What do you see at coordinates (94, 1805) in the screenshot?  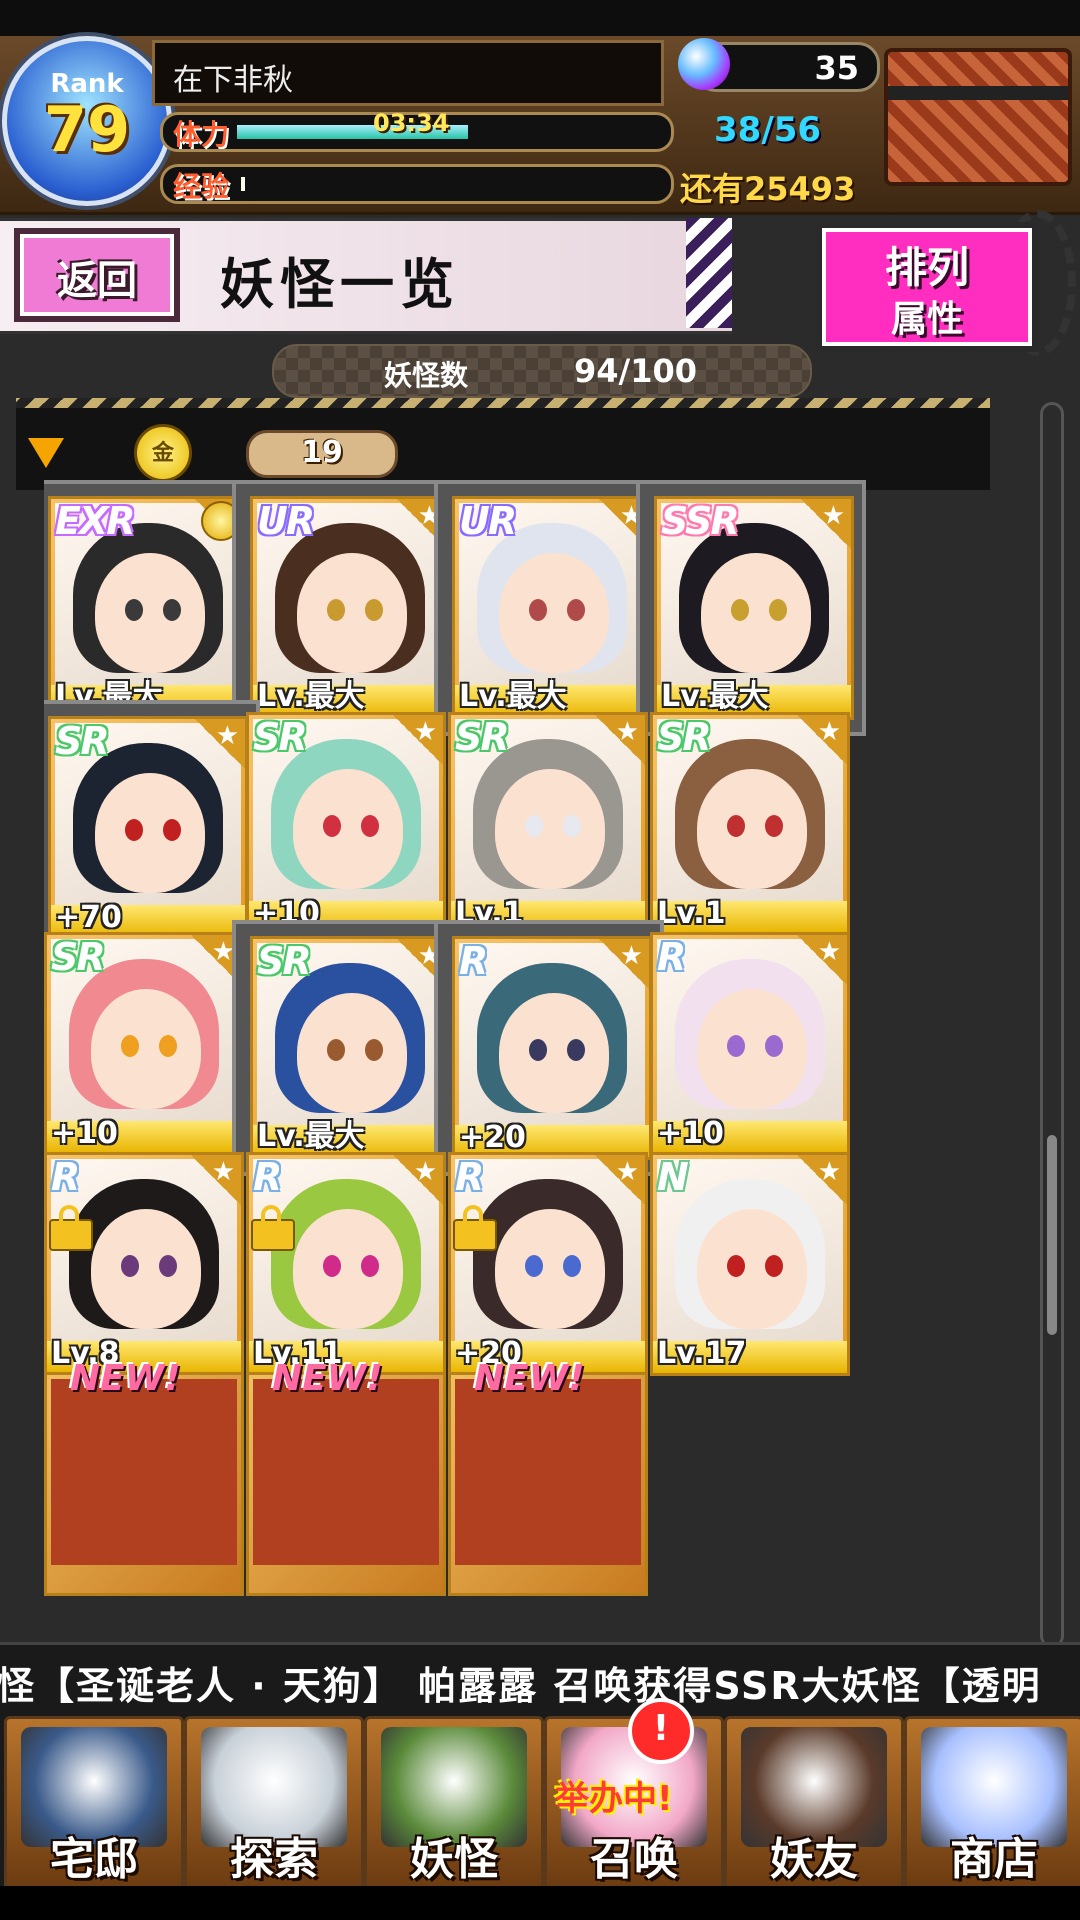 I see `nav-mansion-button: 宅邸` at bounding box center [94, 1805].